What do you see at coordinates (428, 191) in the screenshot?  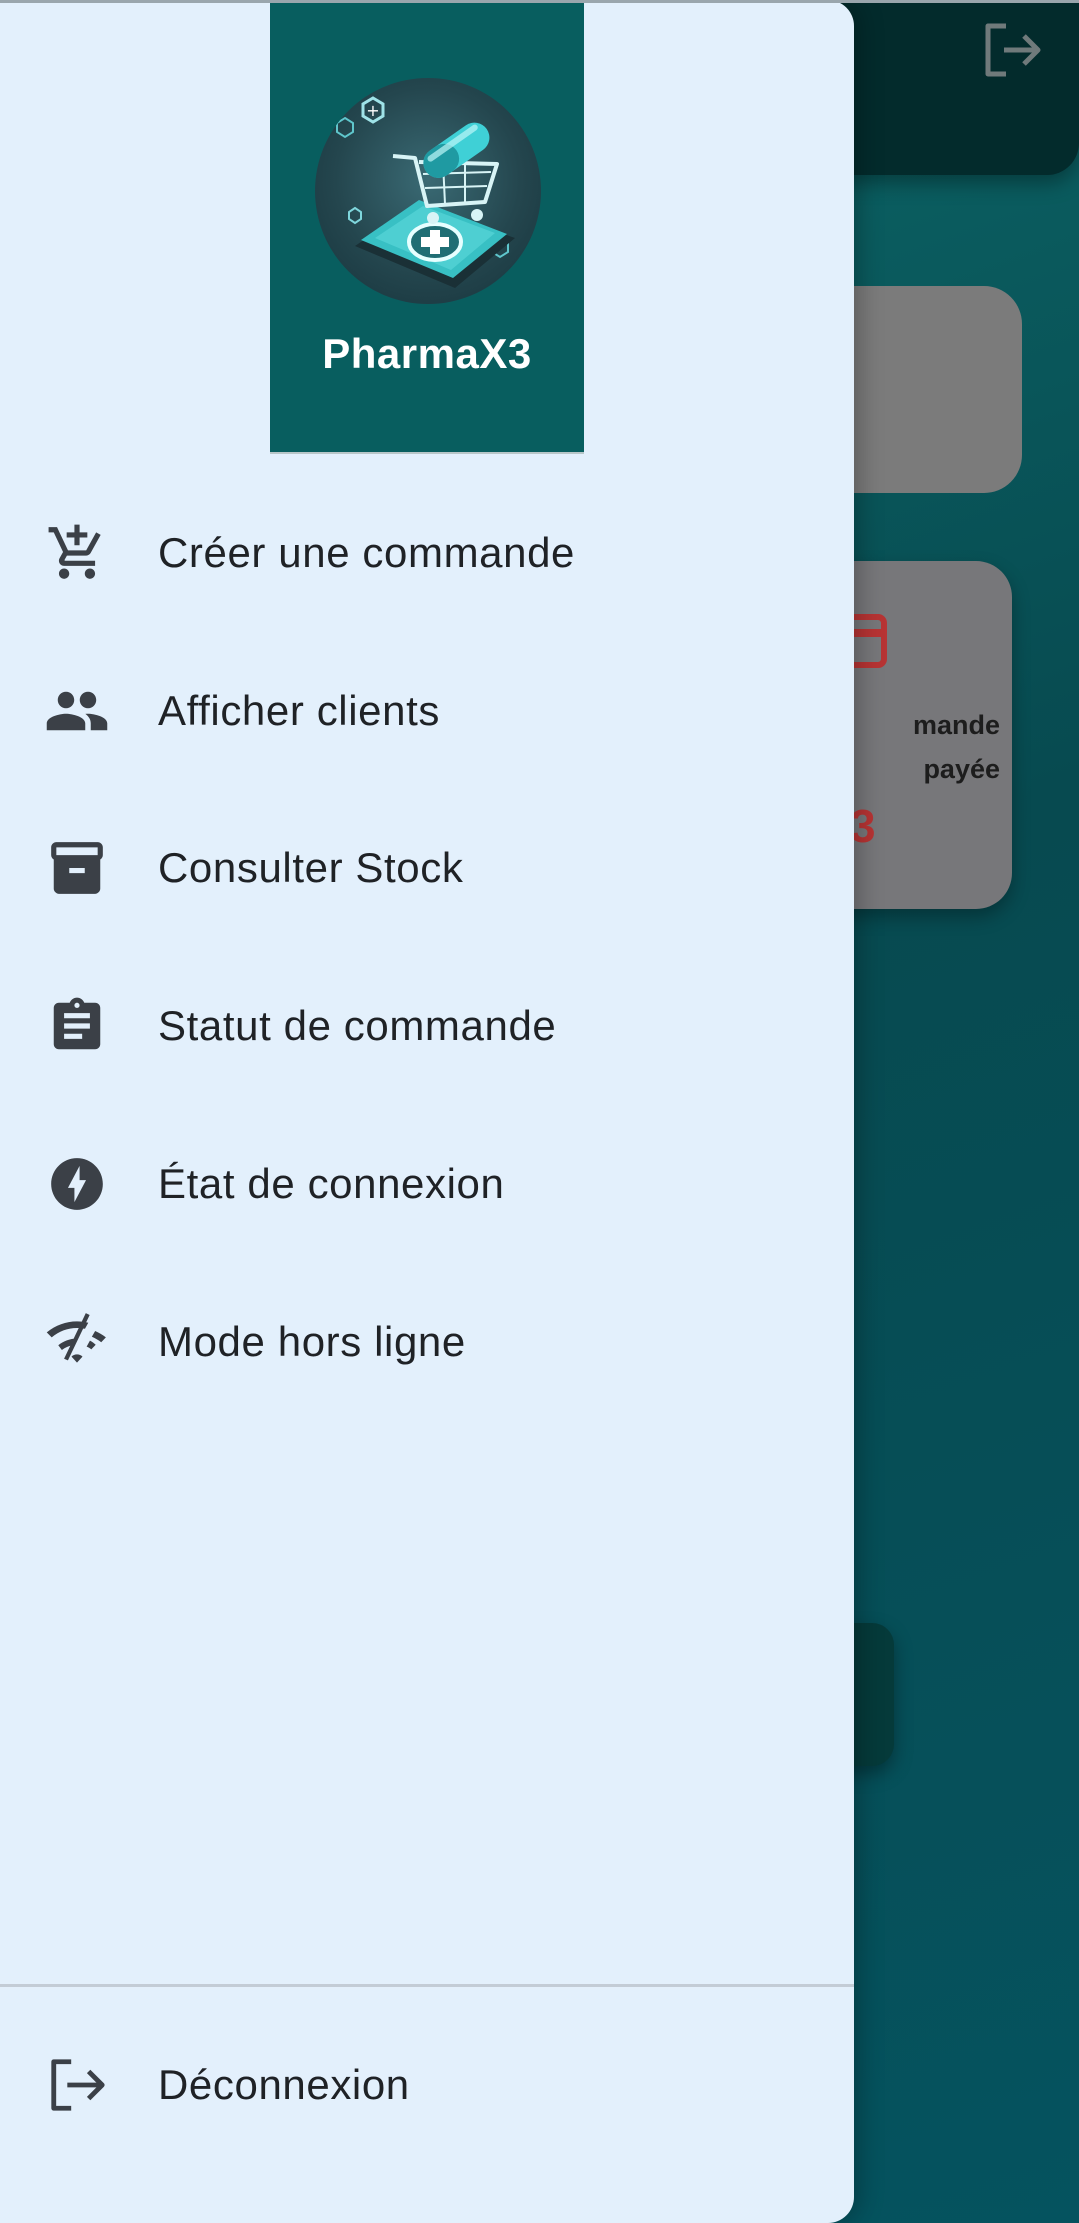 I see `pharmax3-logo: +` at bounding box center [428, 191].